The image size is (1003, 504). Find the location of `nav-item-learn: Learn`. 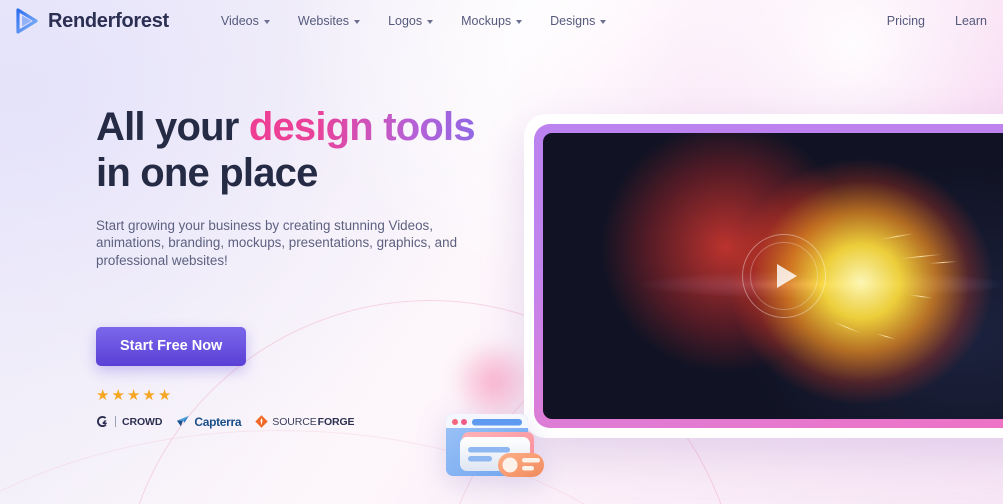

nav-item-learn: Learn is located at coordinates (971, 21).